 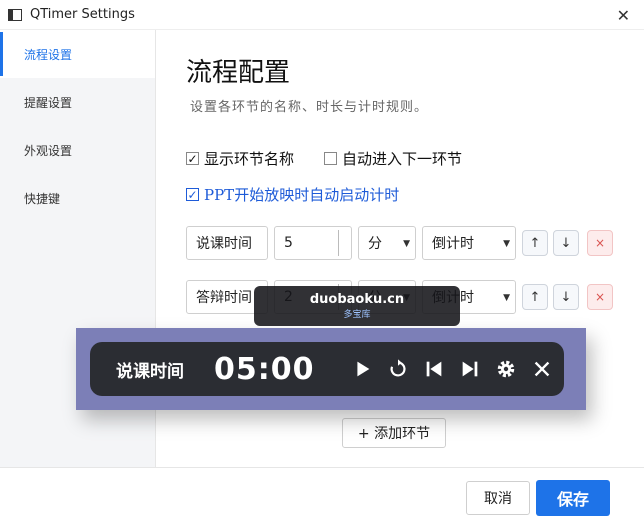 What do you see at coordinates (623, 15) in the screenshot?
I see `close-icon: ✕` at bounding box center [623, 15].